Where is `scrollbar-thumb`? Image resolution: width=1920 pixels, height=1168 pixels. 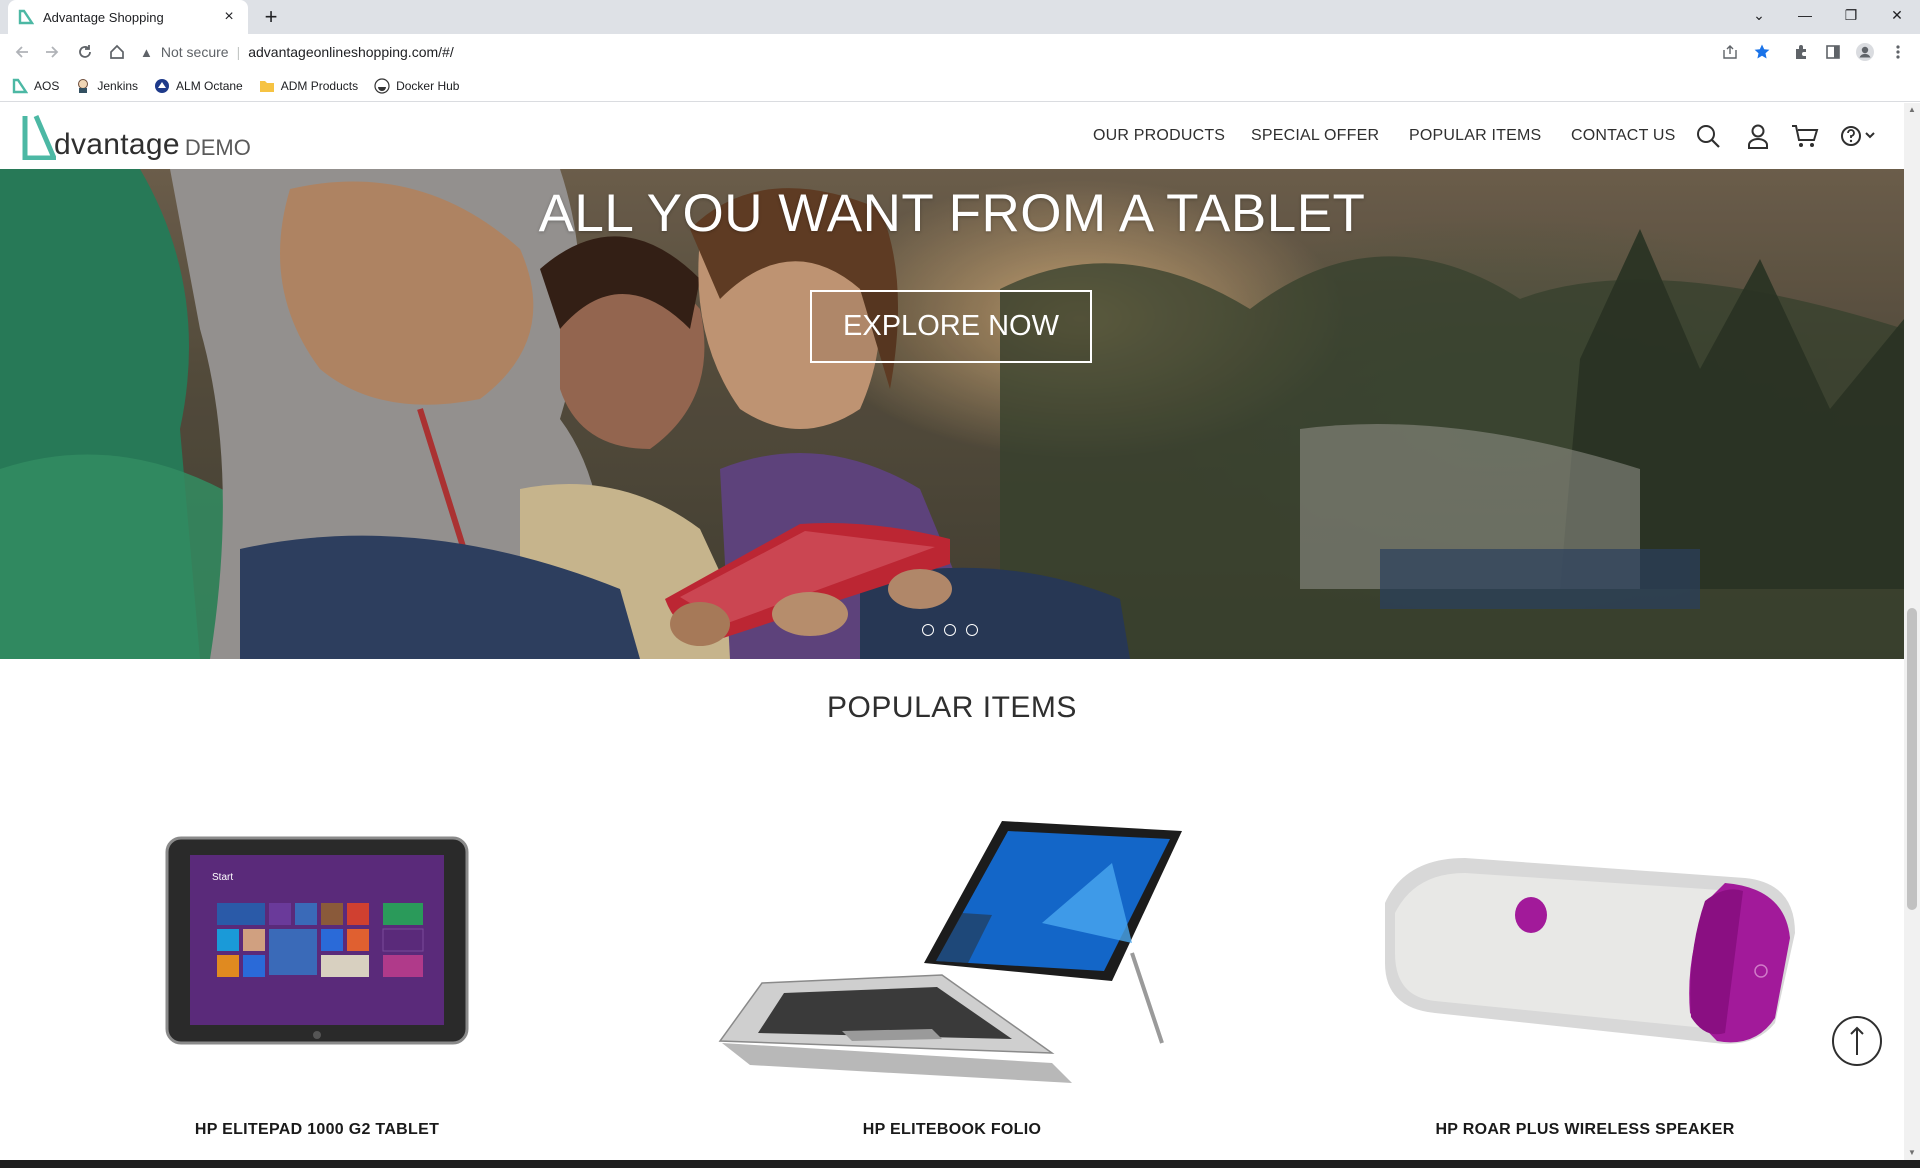 scrollbar-thumb is located at coordinates (1912, 759).